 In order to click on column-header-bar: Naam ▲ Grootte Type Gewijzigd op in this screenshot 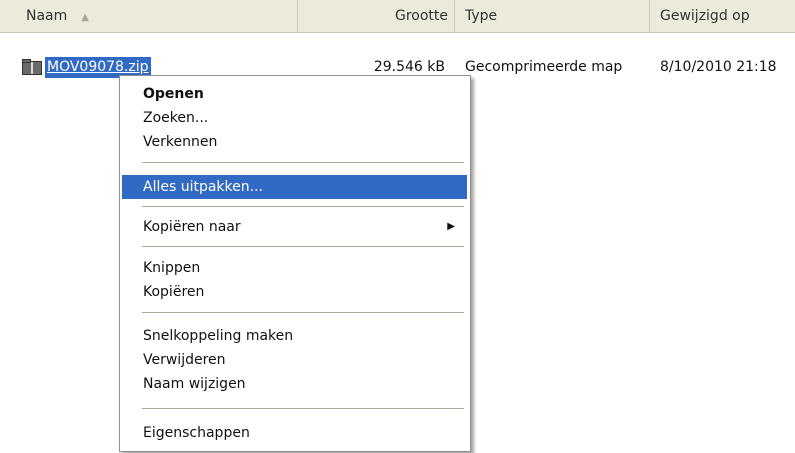, I will do `click(397, 16)`.